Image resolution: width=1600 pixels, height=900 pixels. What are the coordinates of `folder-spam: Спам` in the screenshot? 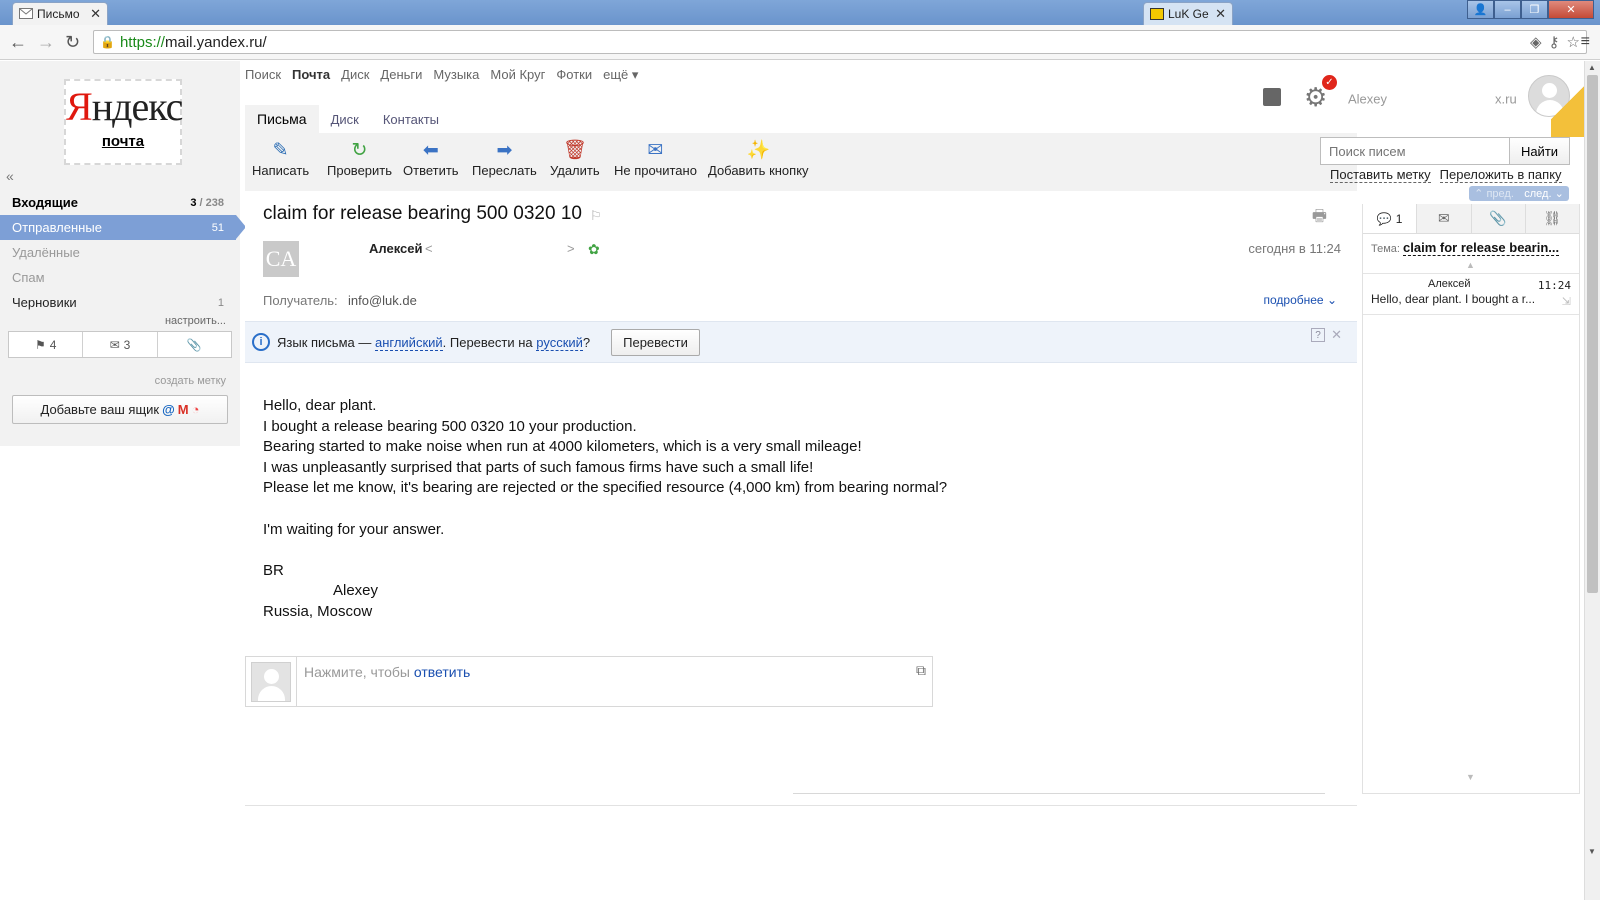 It's located at (118, 277).